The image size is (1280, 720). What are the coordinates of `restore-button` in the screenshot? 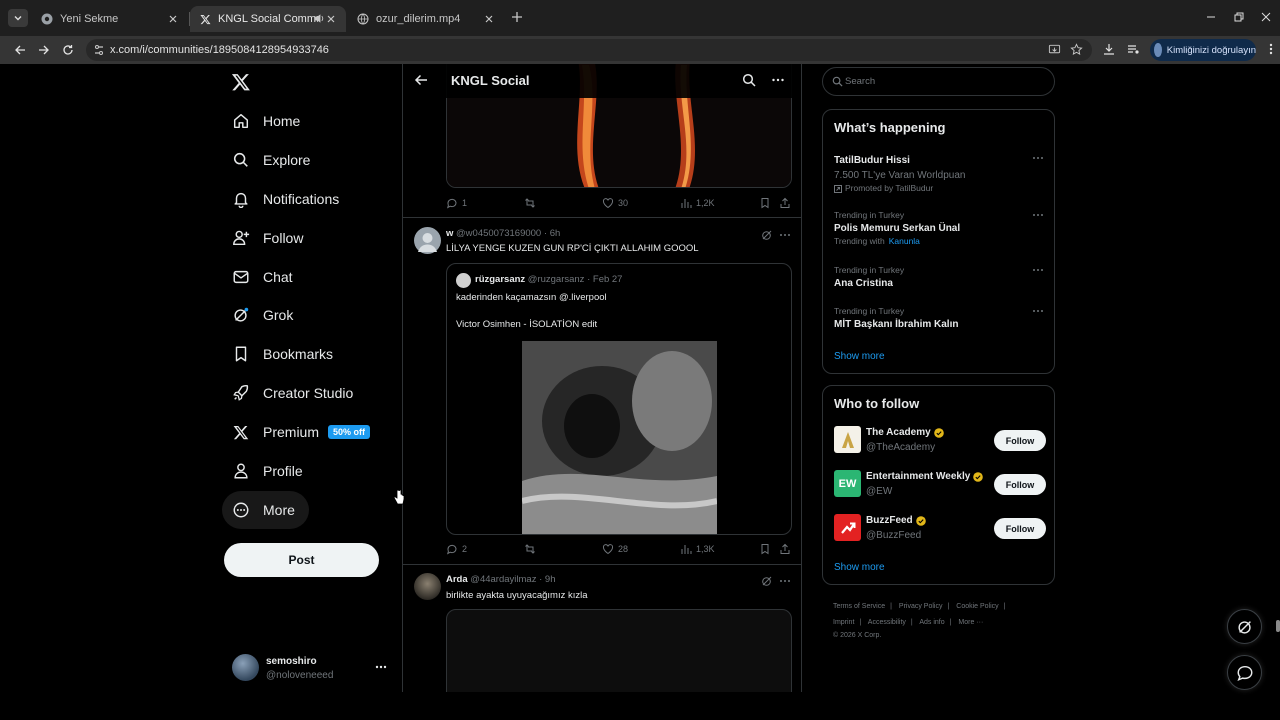 It's located at (1239, 17).